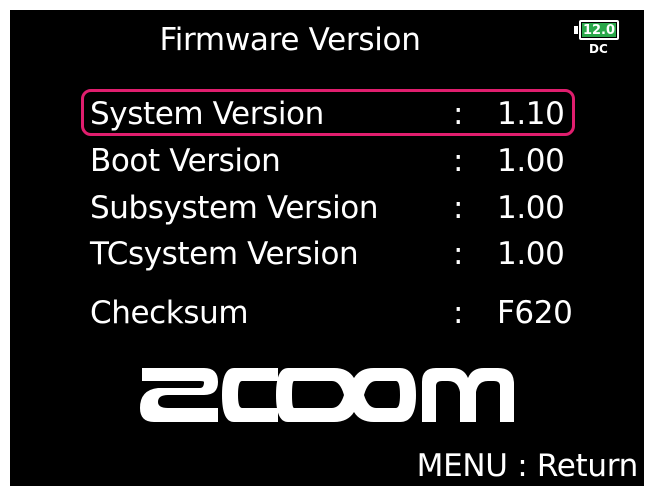 Image resolution: width=650 pixels, height=486 pixels. I want to click on row-system-version: System Version : 1.10, so click(327, 112).